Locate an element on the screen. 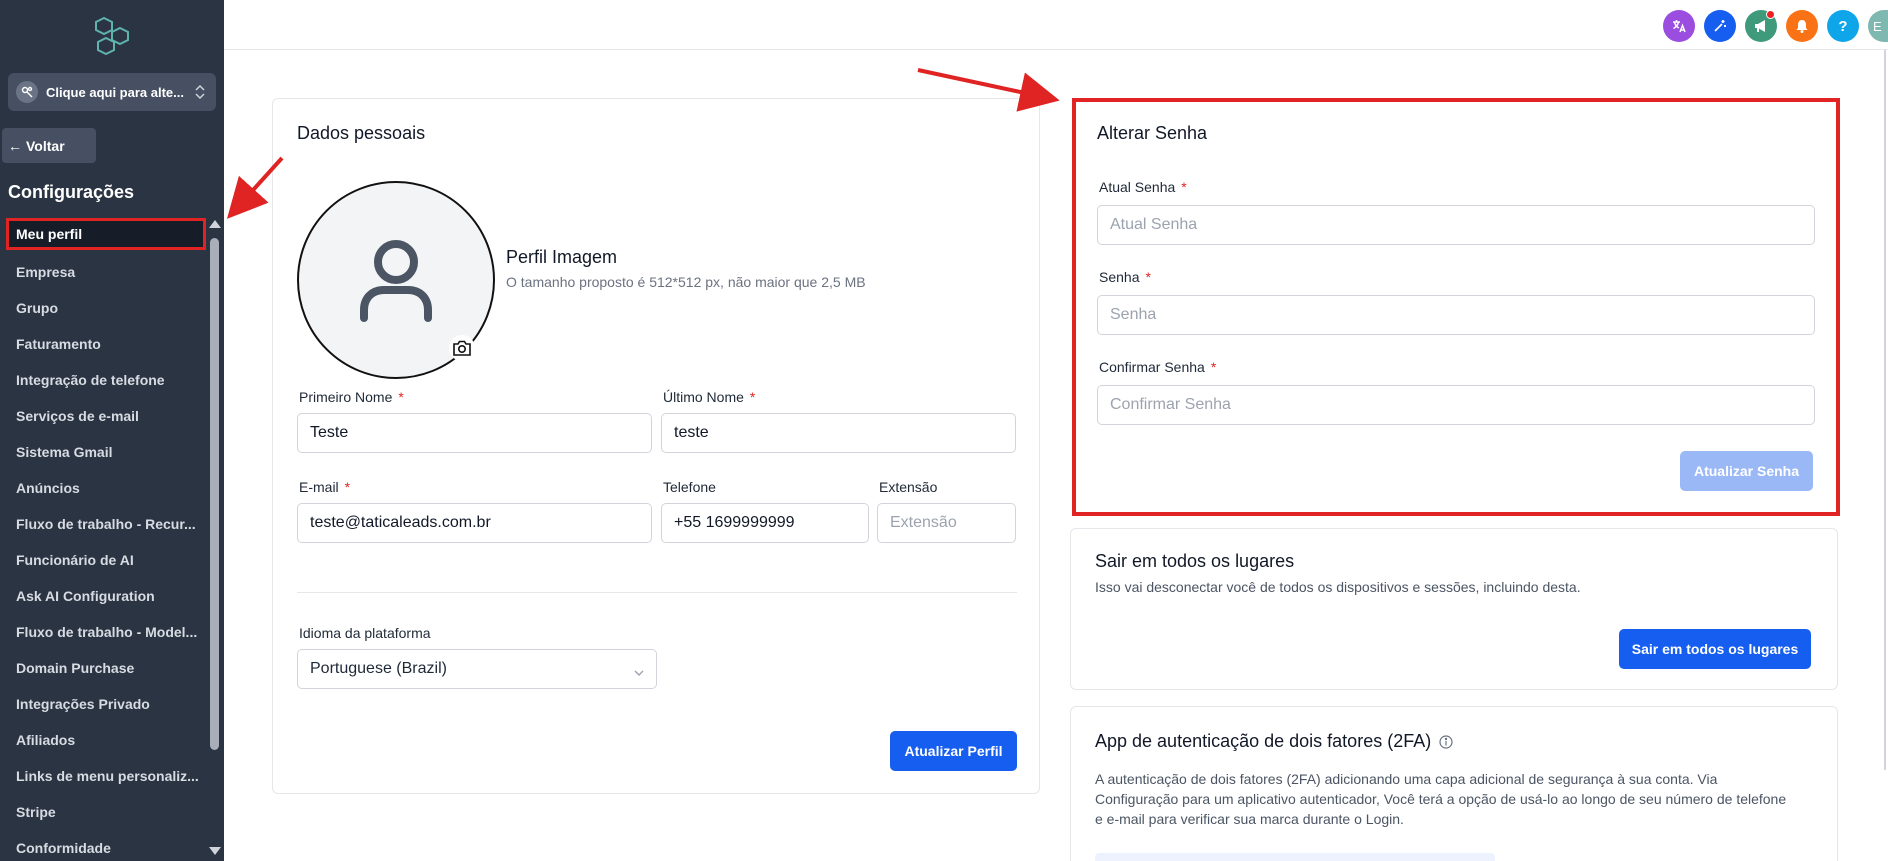 This screenshot has width=1888, height=861. settings-section-title: Configurações is located at coordinates (71, 192).